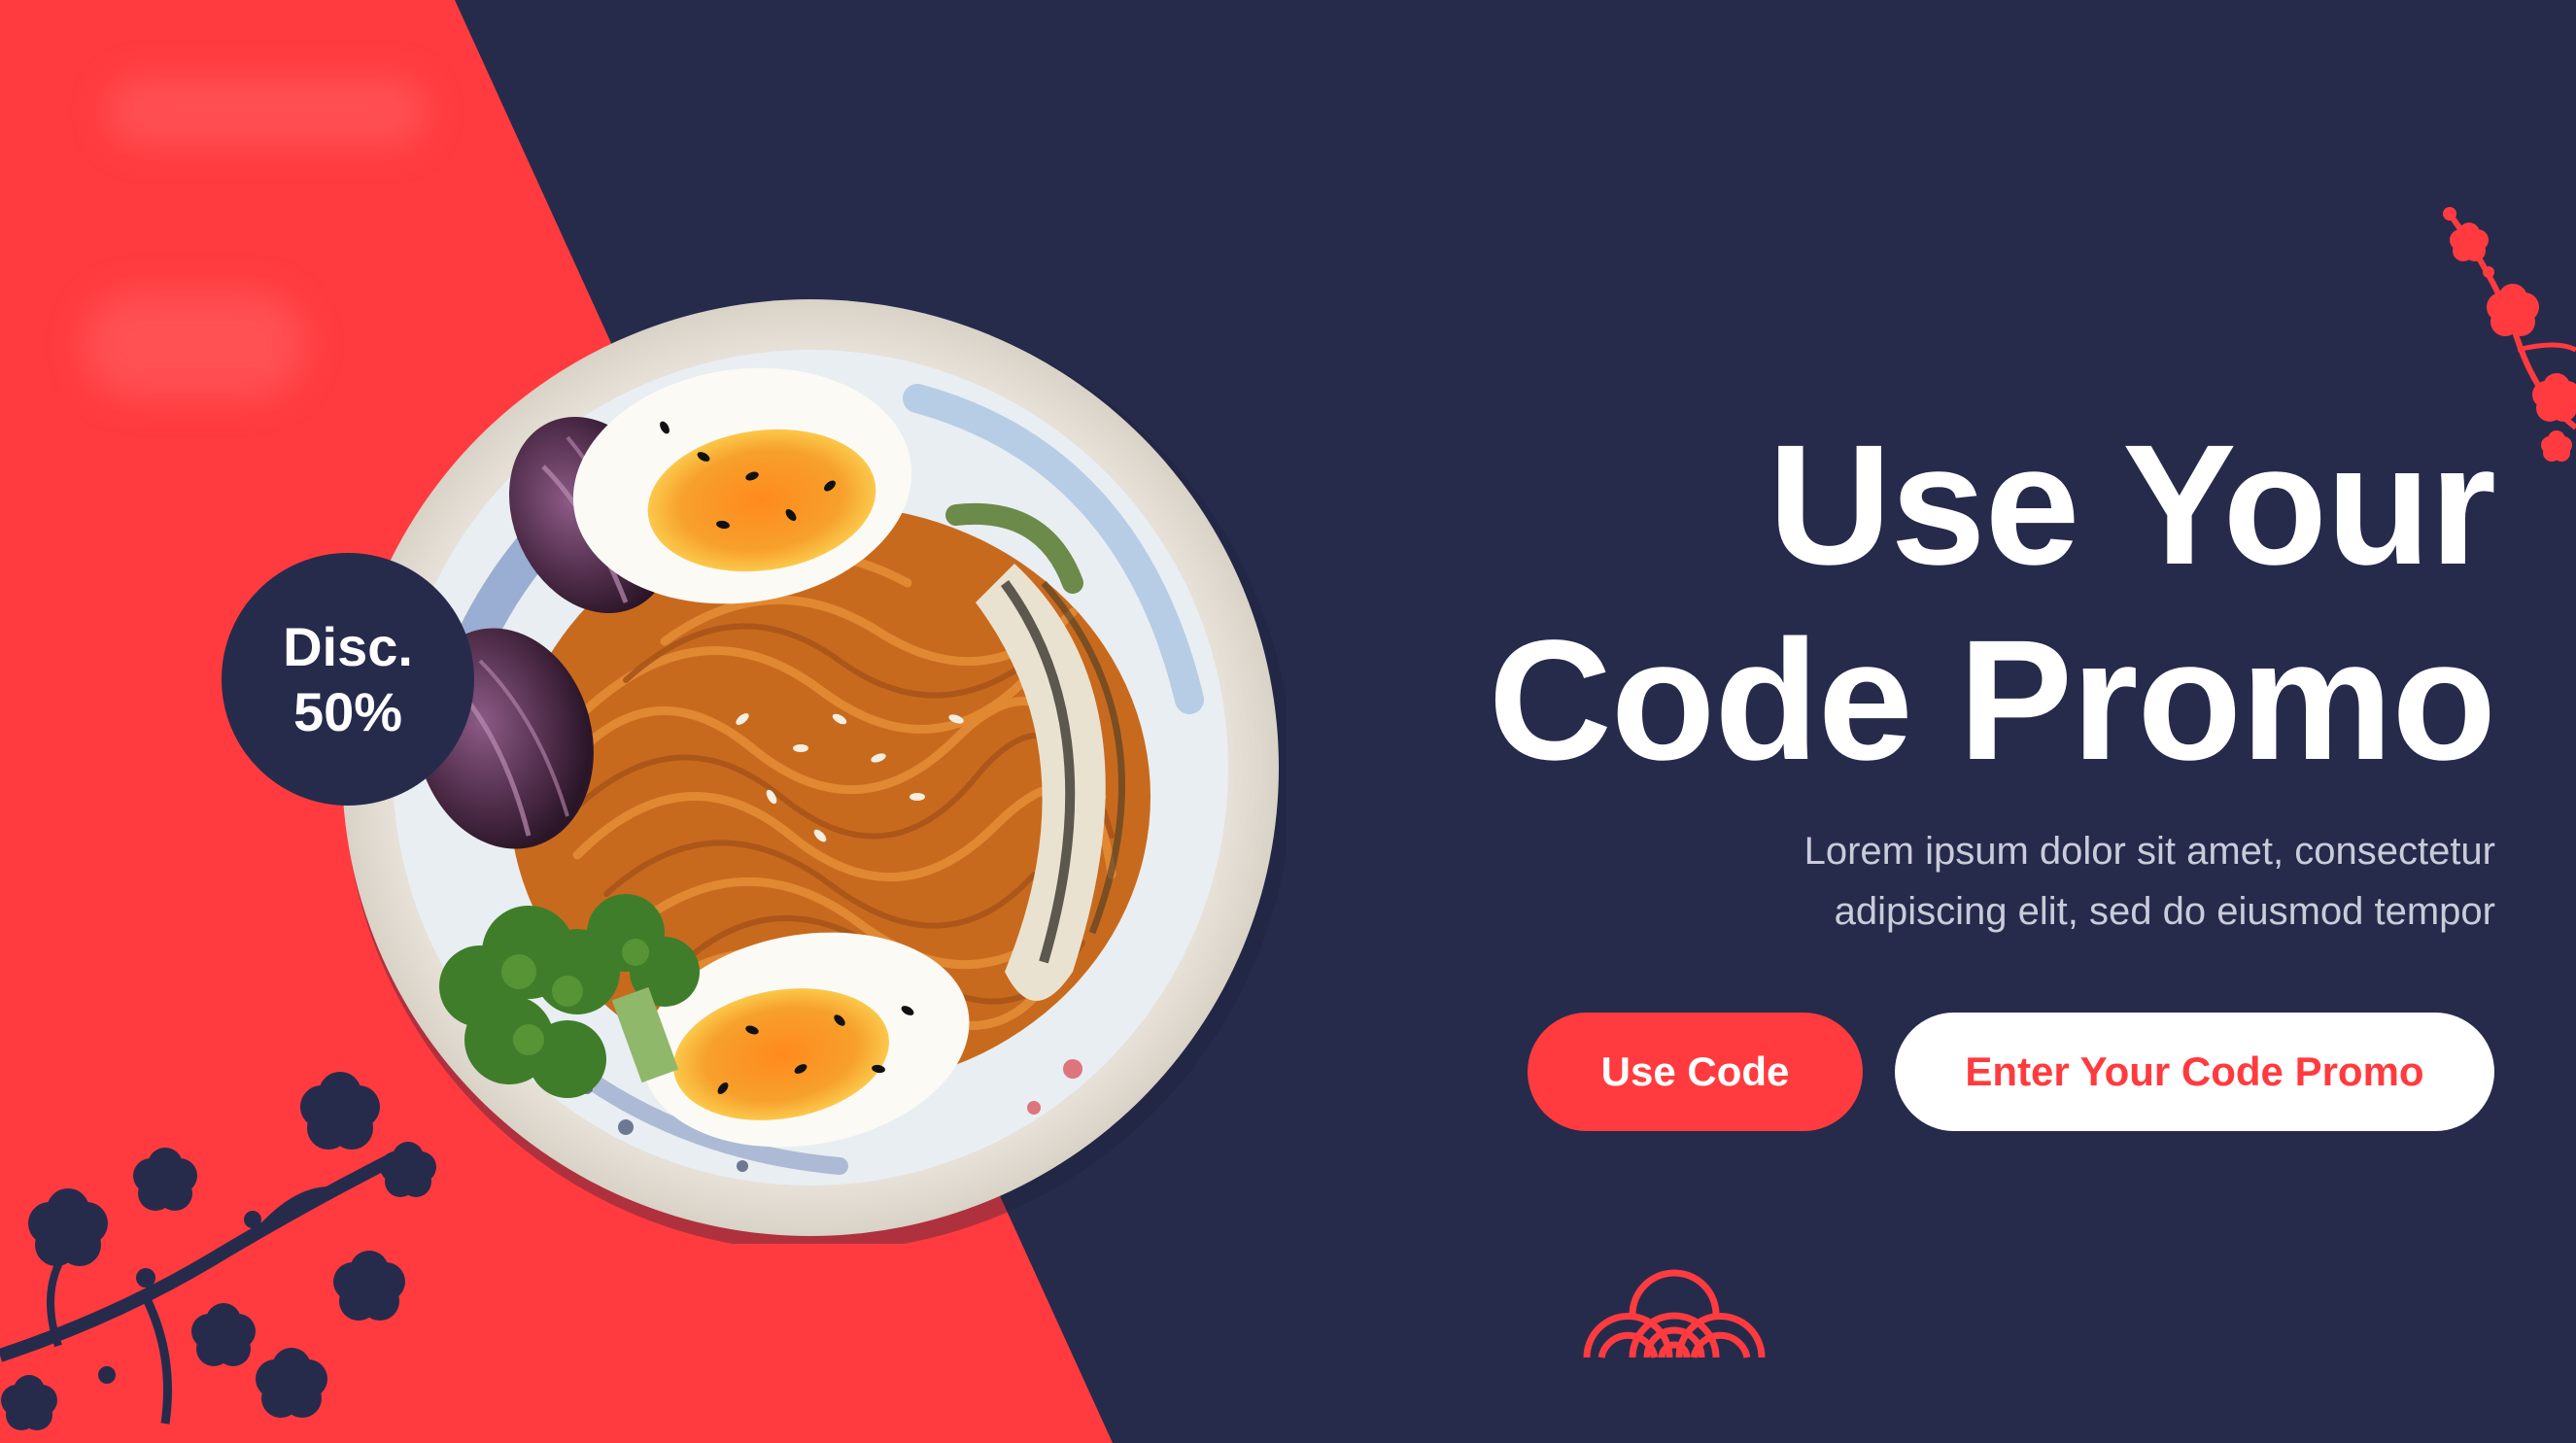 This screenshot has height=1443, width=2576. What do you see at coordinates (1695, 1072) in the screenshot?
I see `use-code-button: Use Code` at bounding box center [1695, 1072].